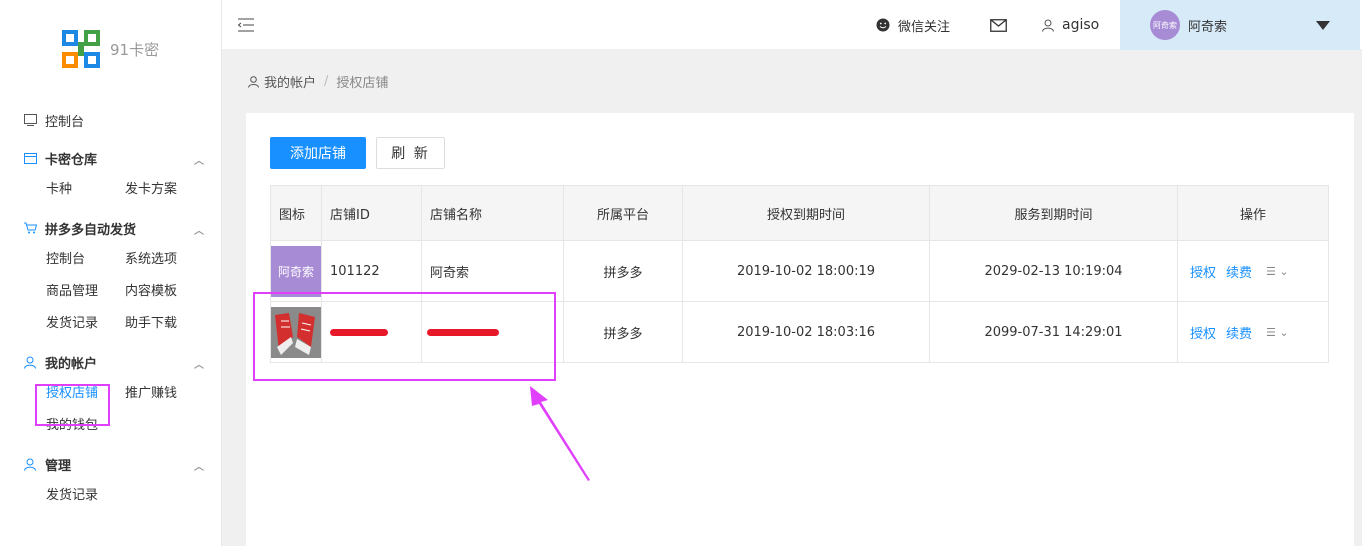  I want to click on sidebar-group-card-store: 卡密仓库 ︿, so click(111, 158).